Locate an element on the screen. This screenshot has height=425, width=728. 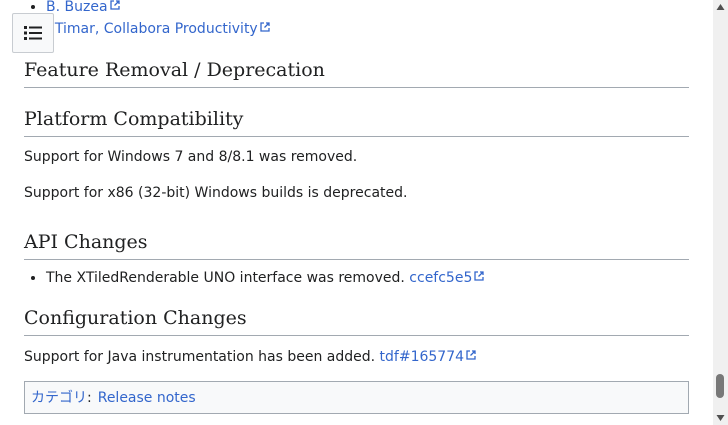
reference-link: B. Buzea is located at coordinates (77, 7).